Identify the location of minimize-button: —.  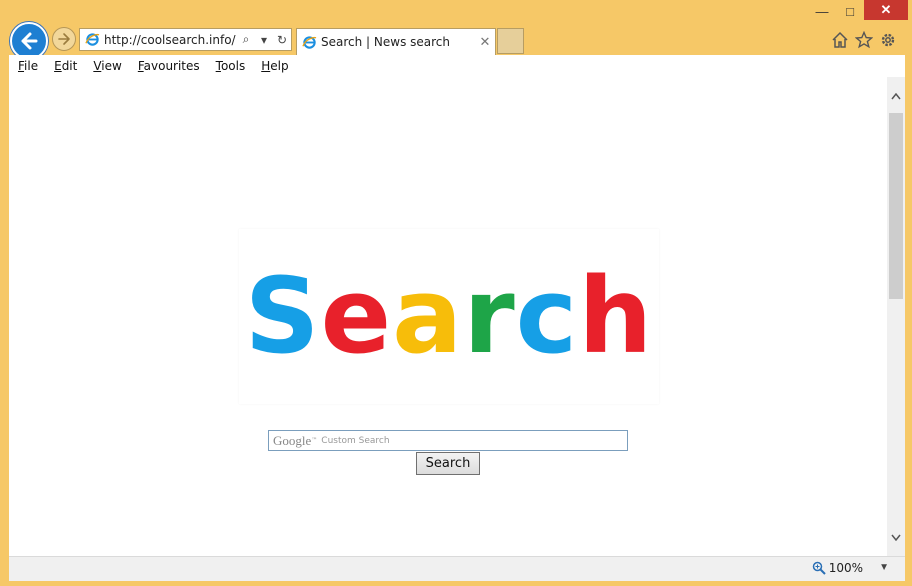
(822, 11).